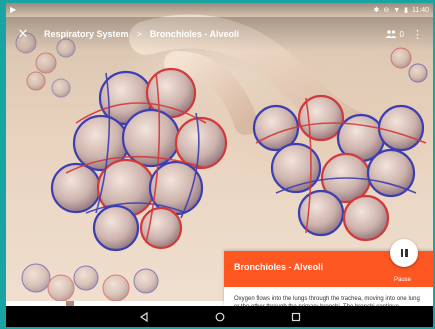 The height and width of the screenshot is (329, 435). I want to click on pause-button, so click(404, 253).